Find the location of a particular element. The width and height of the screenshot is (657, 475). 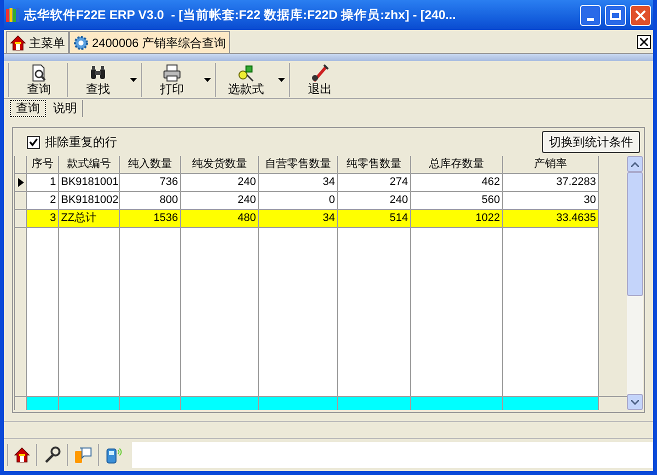

document-tab: 主菜单 is located at coordinates (37, 42).